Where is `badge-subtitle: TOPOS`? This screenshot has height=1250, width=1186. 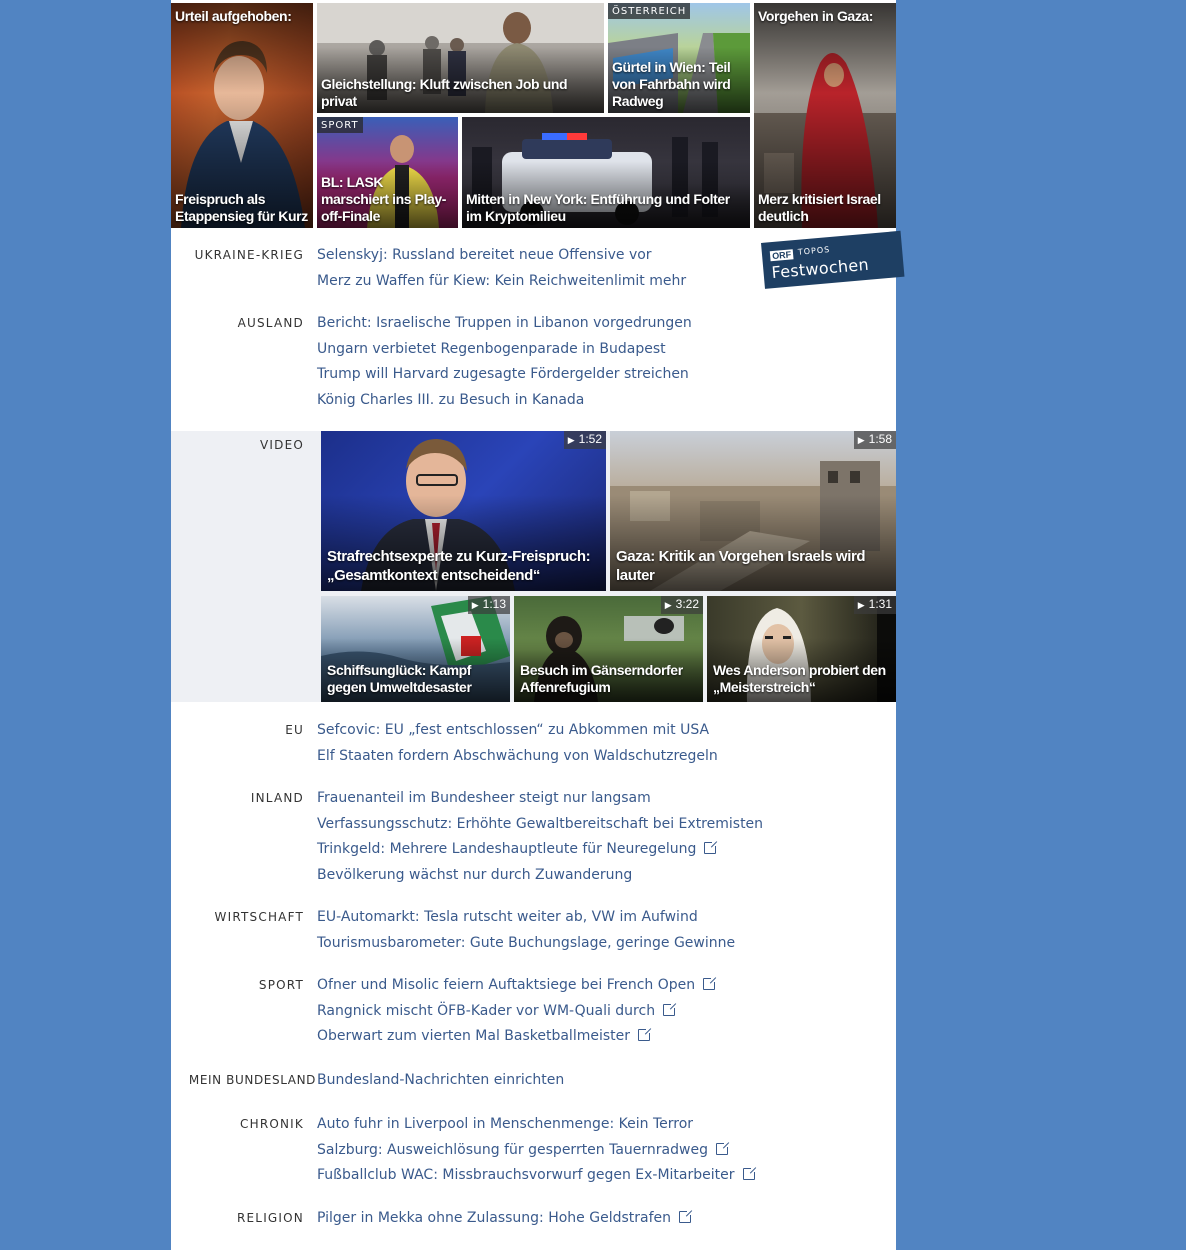
badge-subtitle: TOPOS is located at coordinates (814, 251).